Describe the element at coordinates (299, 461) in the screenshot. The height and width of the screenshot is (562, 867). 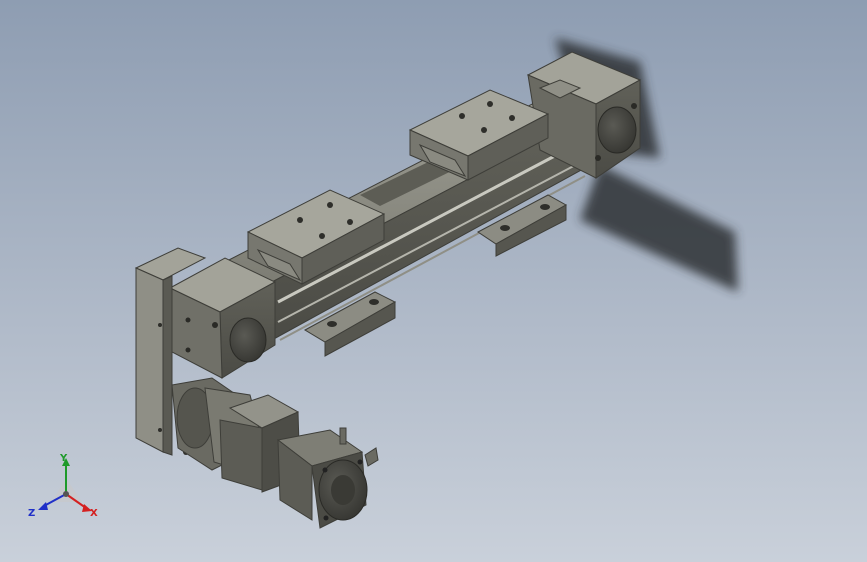
I see `servo-motor` at that location.